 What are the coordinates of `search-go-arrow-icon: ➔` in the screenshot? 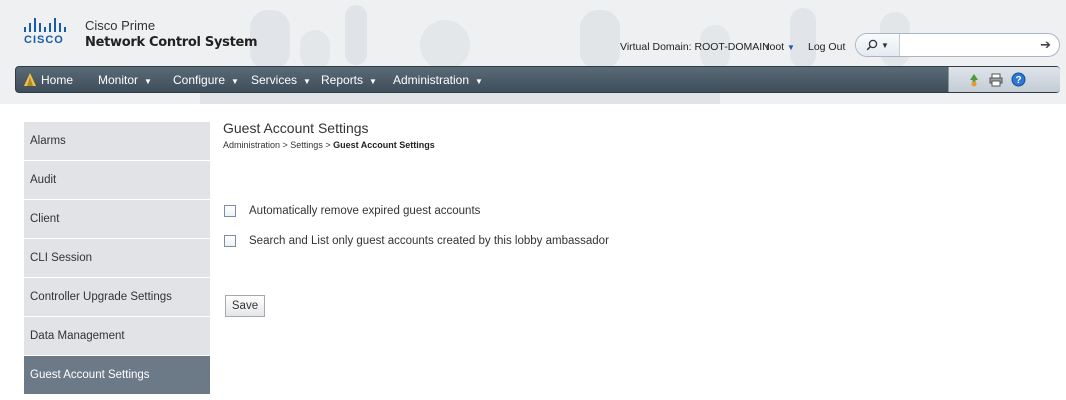 It's located at (1045, 45).